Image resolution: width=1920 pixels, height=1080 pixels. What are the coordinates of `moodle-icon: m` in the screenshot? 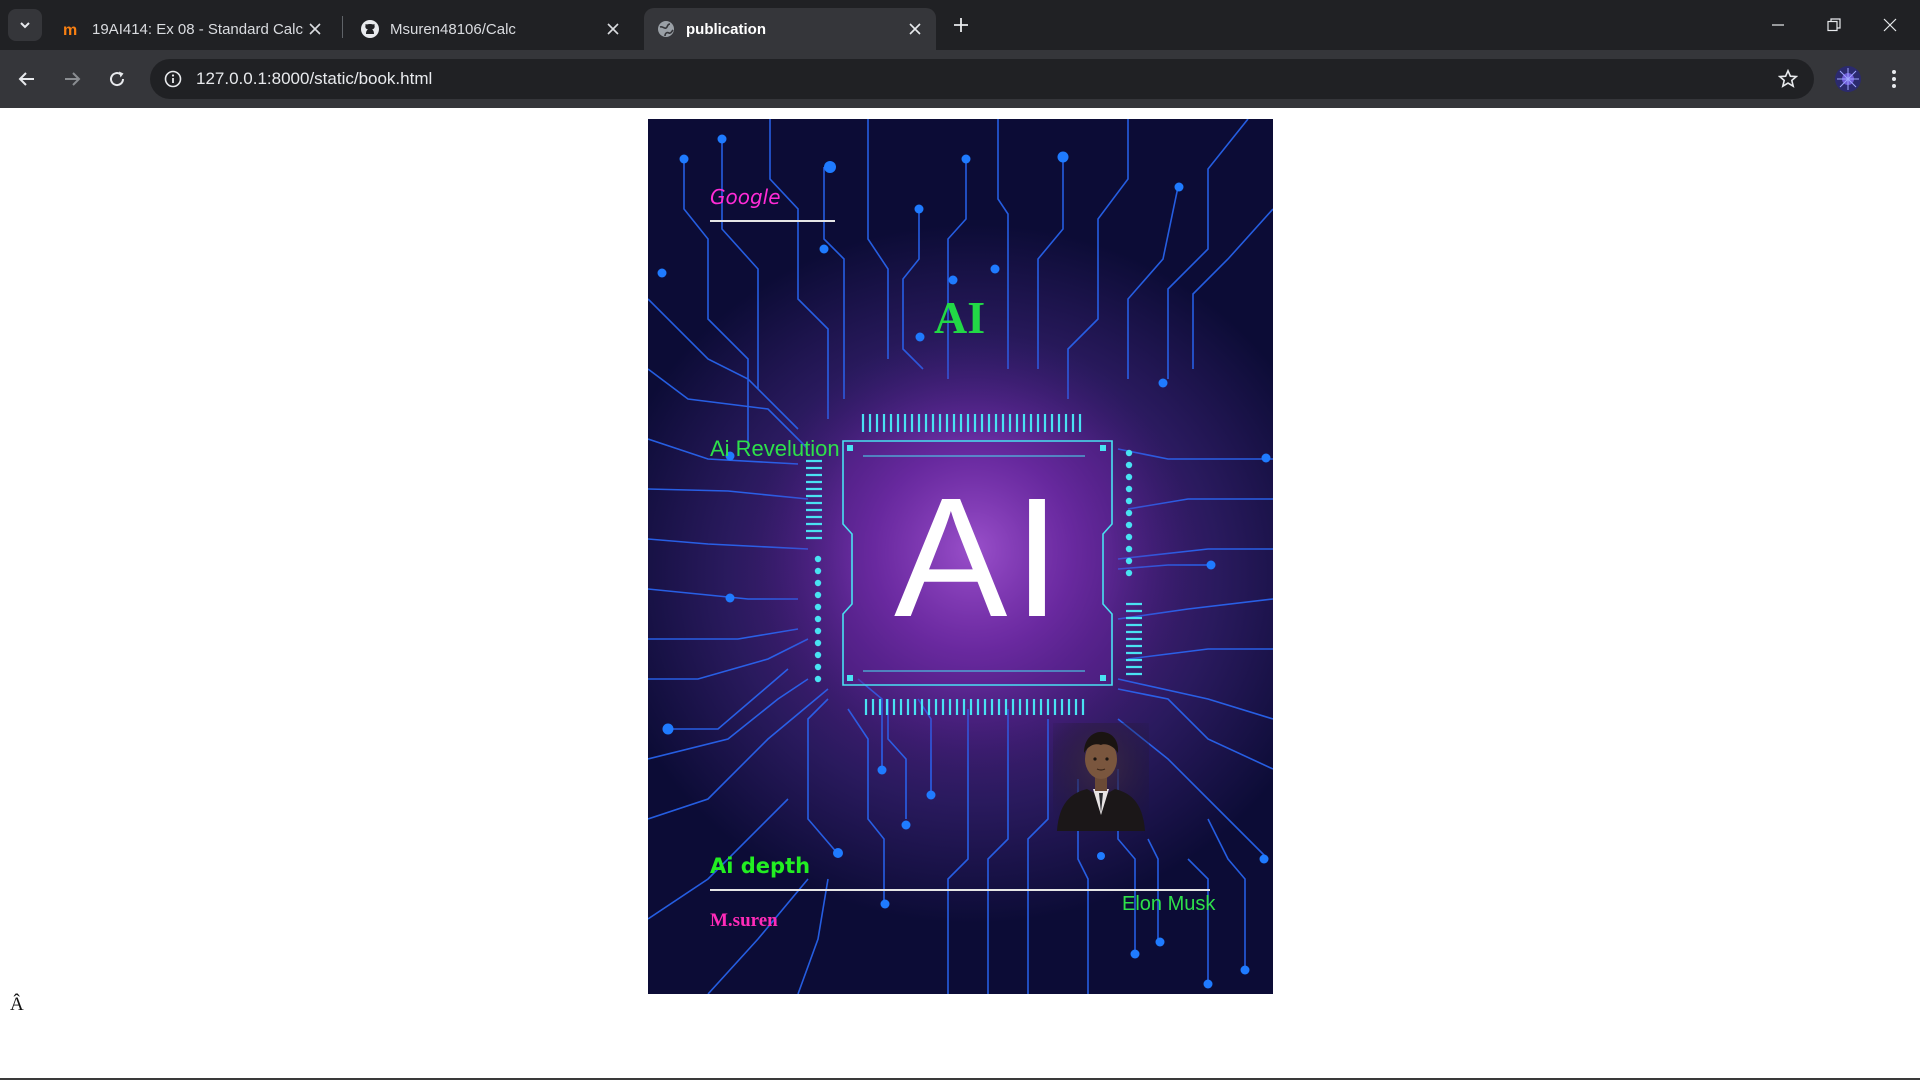 It's located at (72, 29).